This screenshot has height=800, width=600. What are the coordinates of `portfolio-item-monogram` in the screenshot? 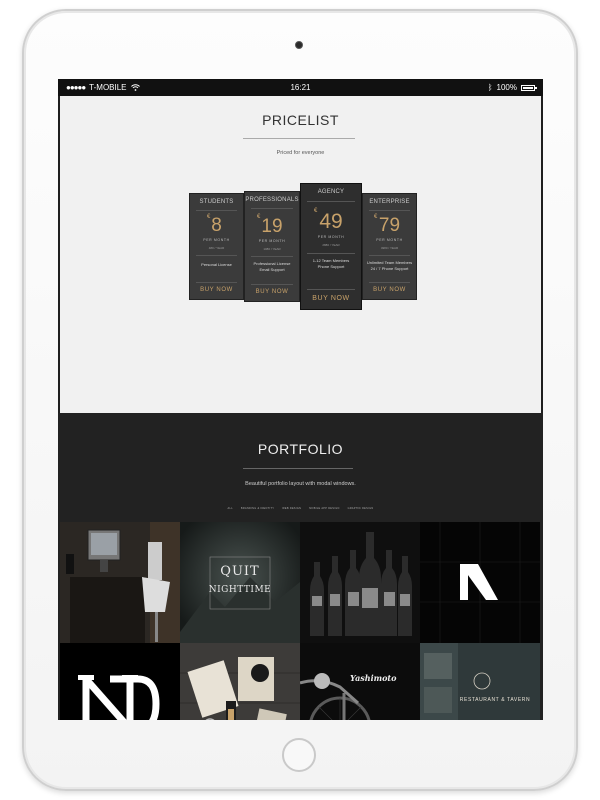 It's located at (120, 681).